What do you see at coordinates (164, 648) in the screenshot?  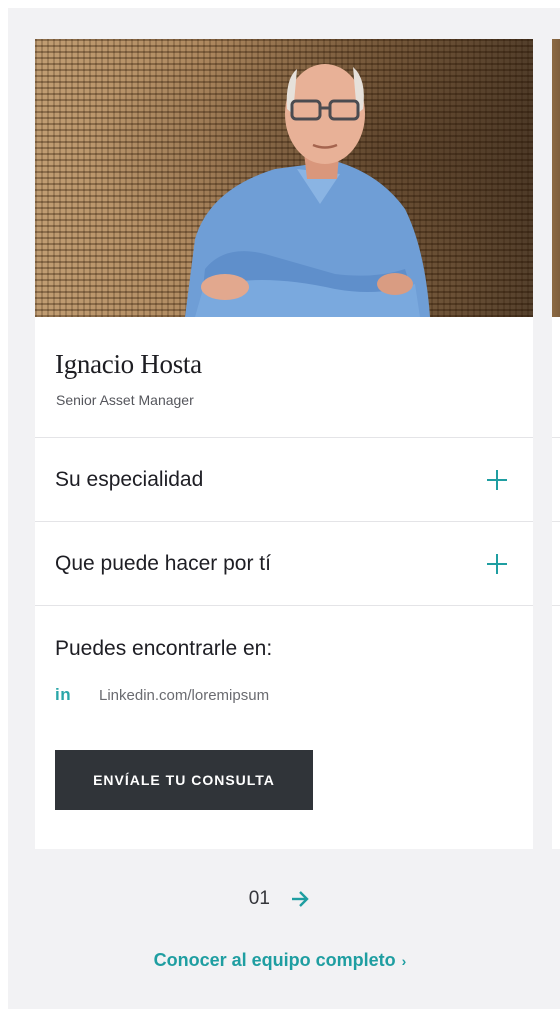 I see `contact-heading: Puedes encontrarle en:` at bounding box center [164, 648].